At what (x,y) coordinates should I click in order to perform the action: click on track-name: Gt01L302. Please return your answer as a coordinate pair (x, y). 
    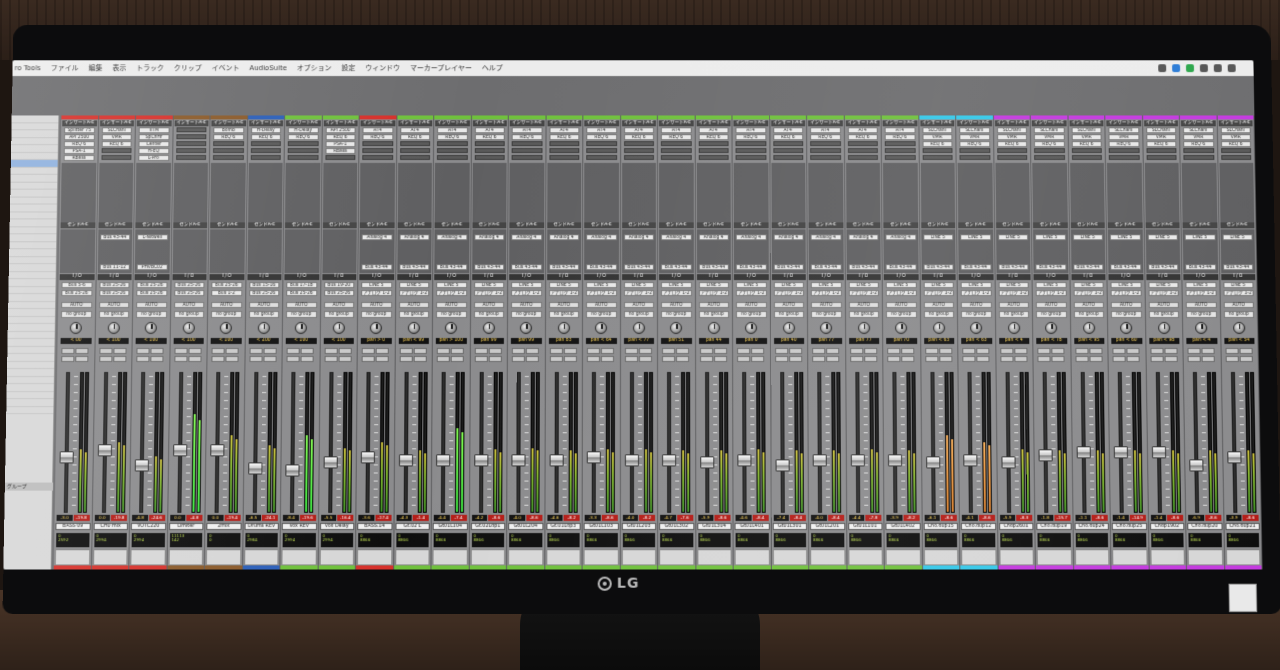
    Looking at the image, I should click on (676, 526).